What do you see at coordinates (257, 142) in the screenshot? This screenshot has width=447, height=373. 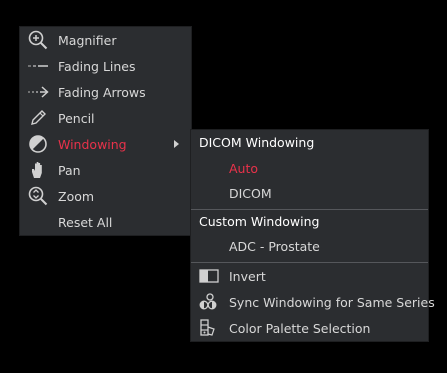 I see `dicom-windowing-header: DICOM Windowing` at bounding box center [257, 142].